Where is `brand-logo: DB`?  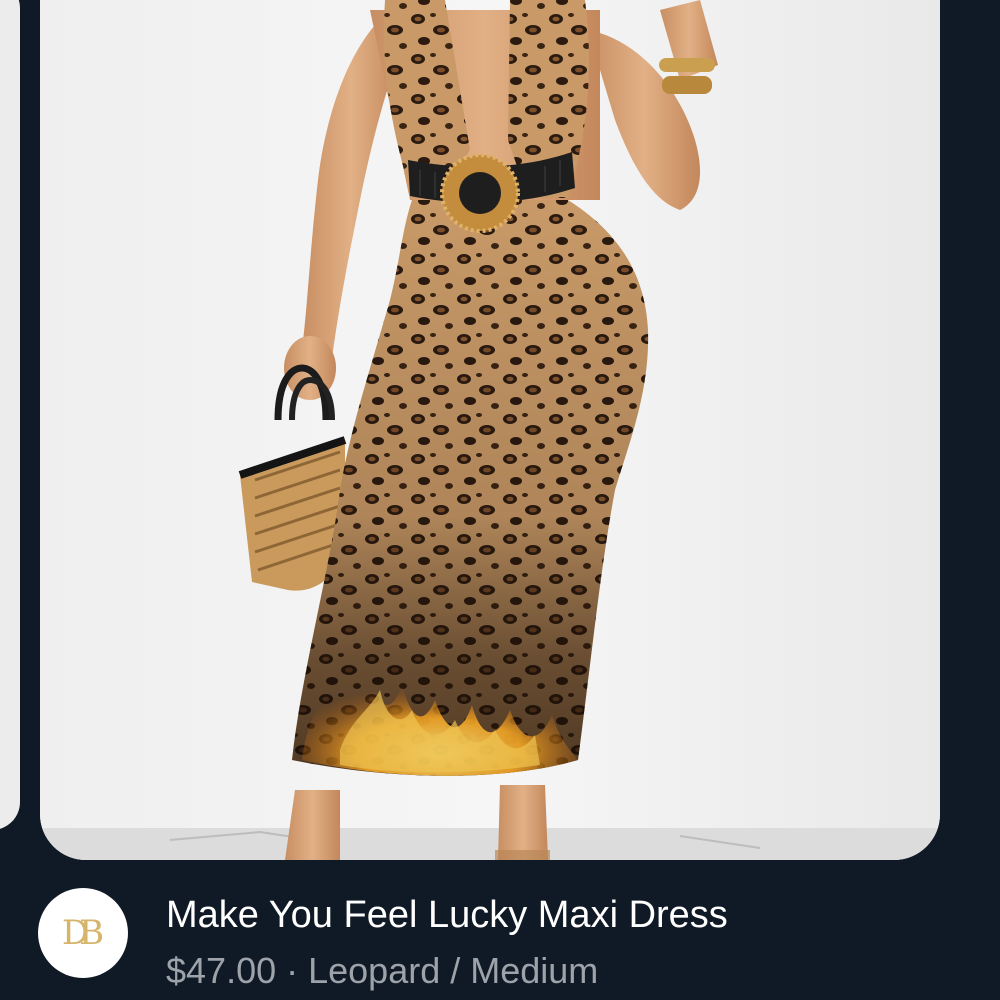 brand-logo: DB is located at coordinates (83, 933).